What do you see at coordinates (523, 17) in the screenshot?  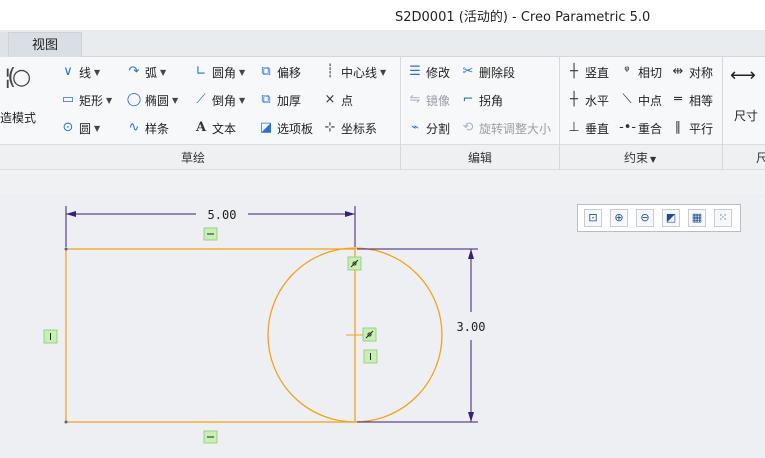 I see `window-title: S2D0001 (活动的) - Creo Parametric 5.0` at bounding box center [523, 17].